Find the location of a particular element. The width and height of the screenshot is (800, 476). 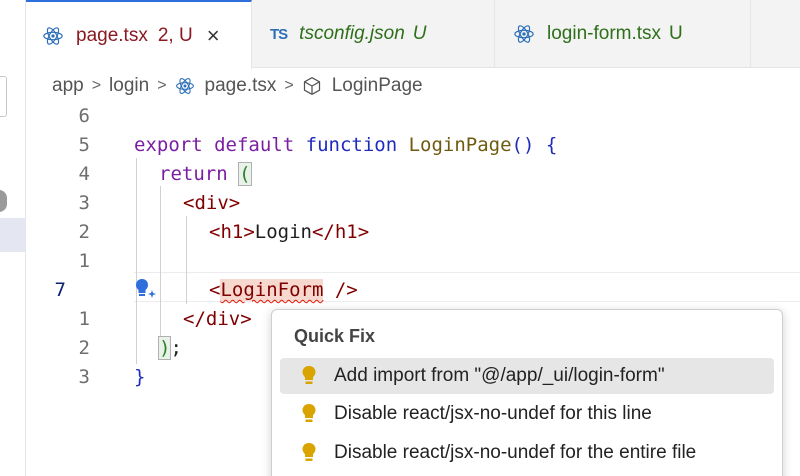

line-number: 5 is located at coordinates (84, 145).